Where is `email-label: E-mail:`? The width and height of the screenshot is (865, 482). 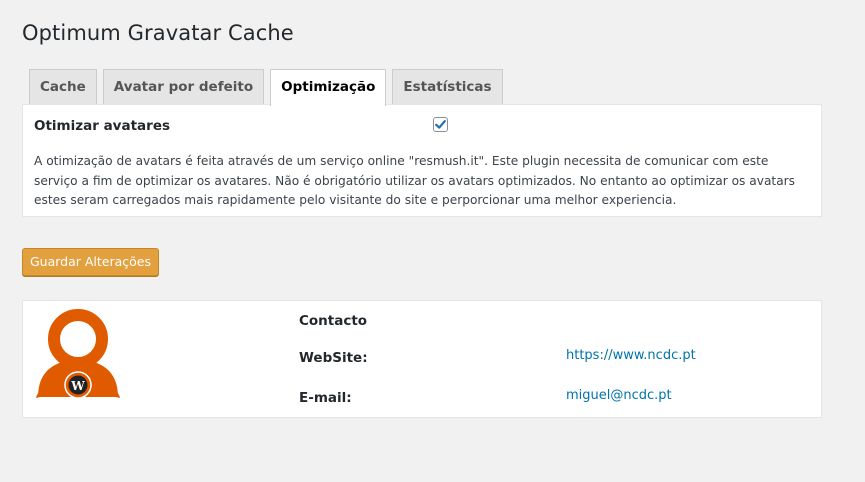
email-label: E-mail: is located at coordinates (325, 398).